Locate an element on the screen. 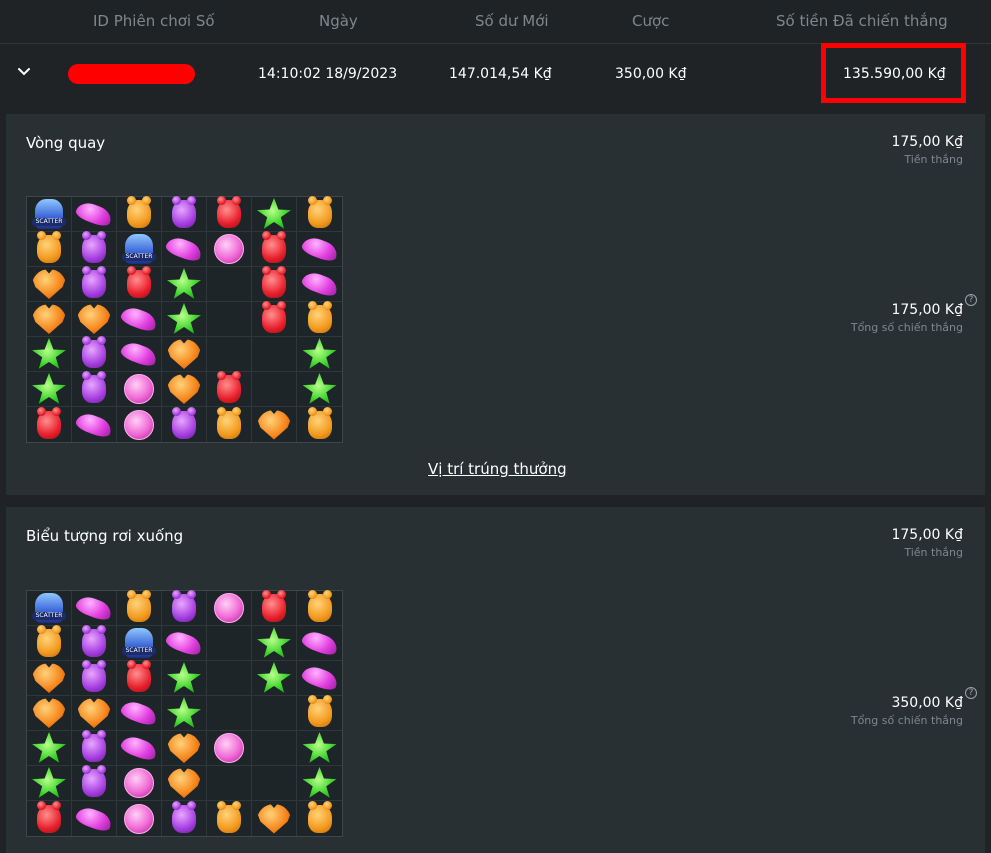  winning-positions-link: Vị trí trúng thưởng is located at coordinates (497, 469).